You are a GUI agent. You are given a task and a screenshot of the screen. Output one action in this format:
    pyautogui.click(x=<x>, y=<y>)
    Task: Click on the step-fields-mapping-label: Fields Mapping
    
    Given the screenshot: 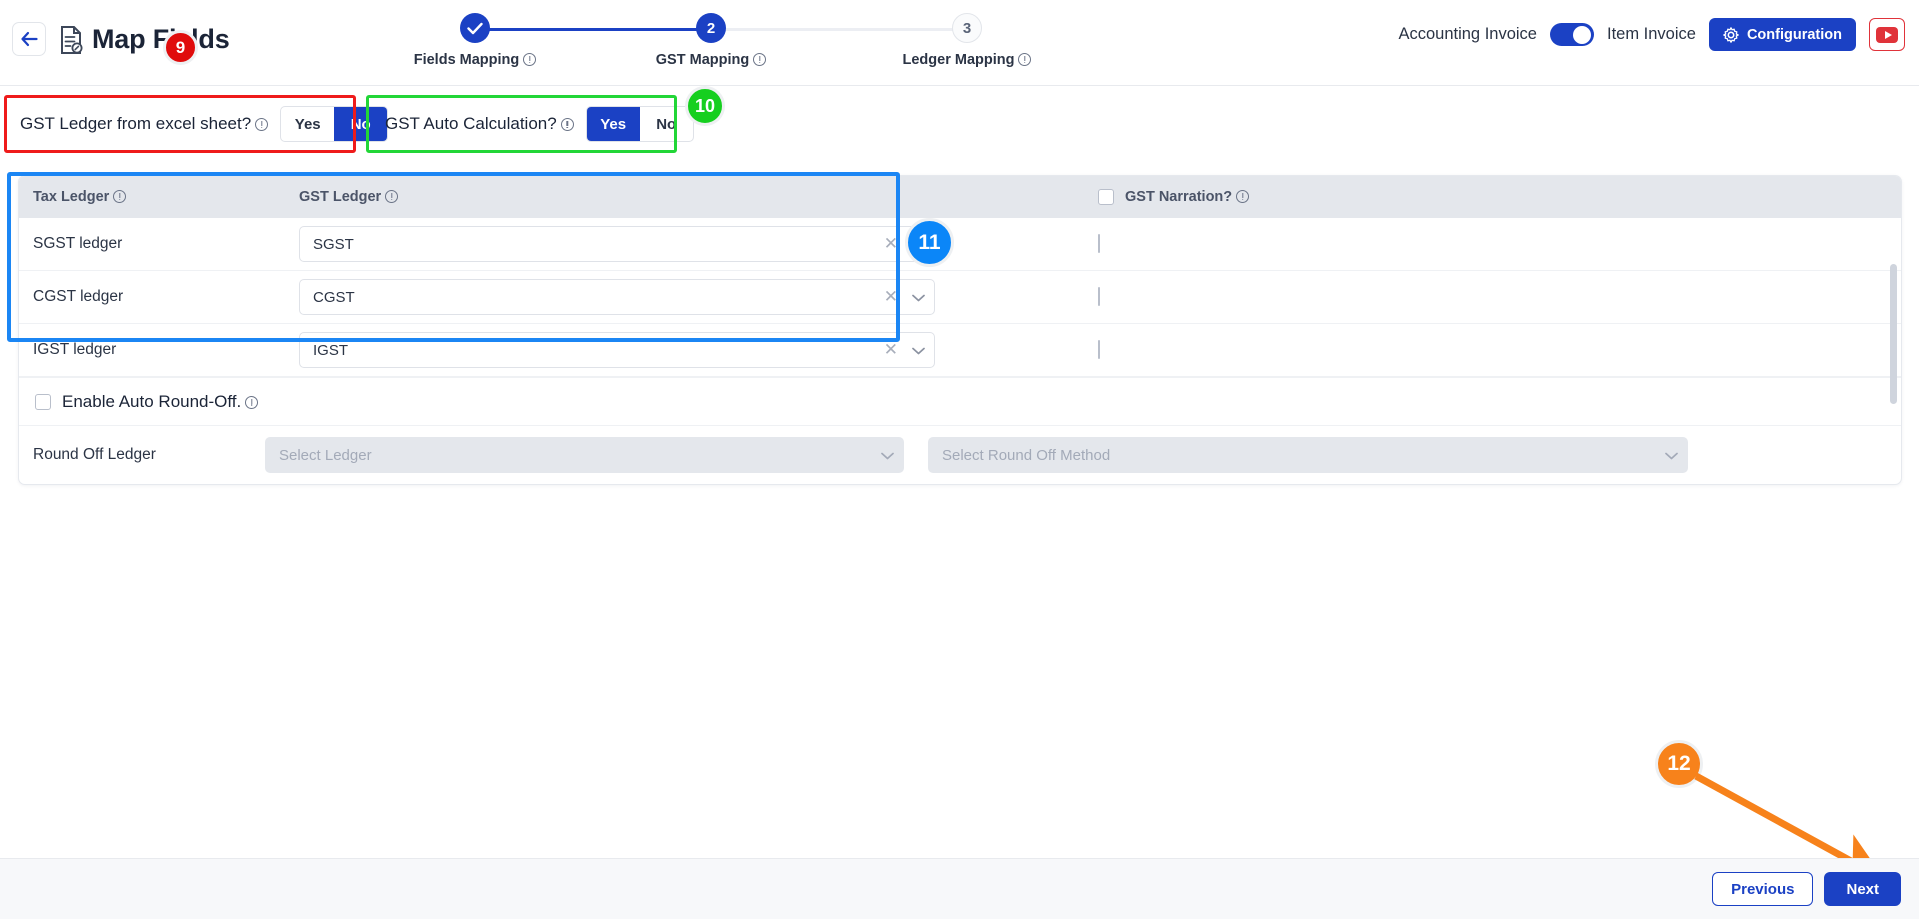 What is the action you would take?
    pyautogui.click(x=475, y=60)
    